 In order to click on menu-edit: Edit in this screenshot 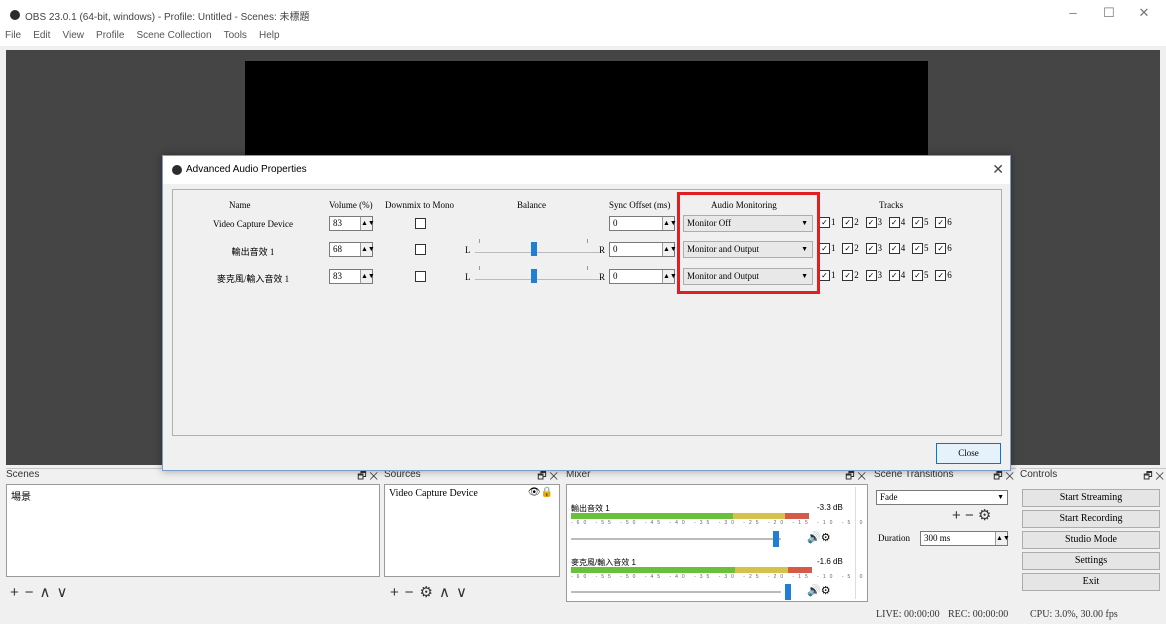, I will do `click(41, 33)`.